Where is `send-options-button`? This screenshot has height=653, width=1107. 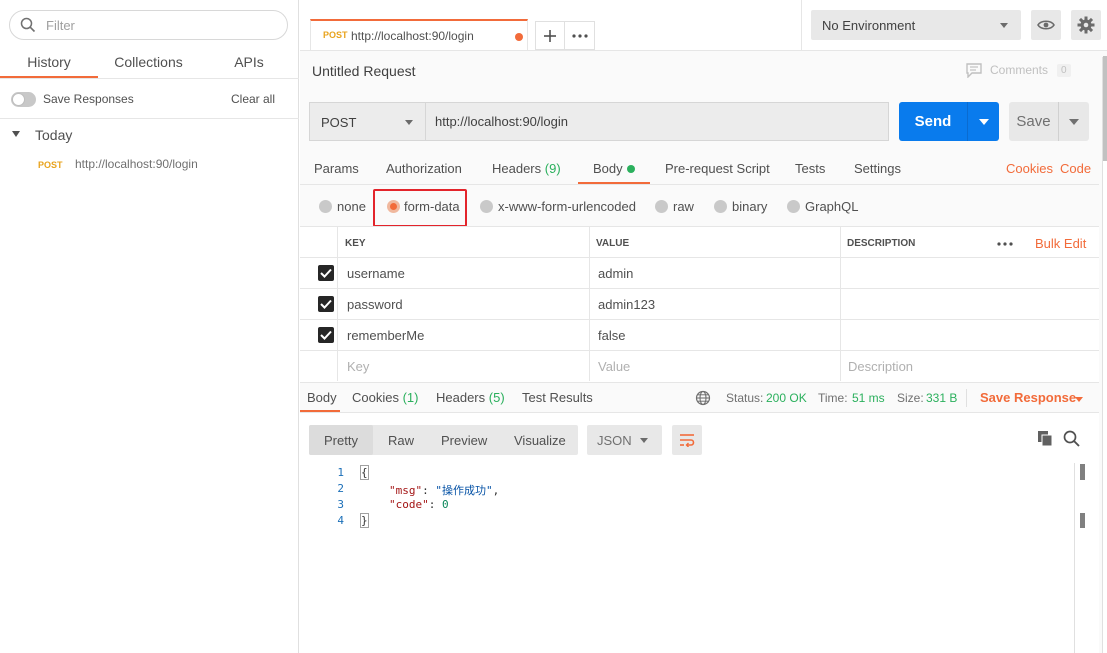
send-options-button is located at coordinates (983, 121).